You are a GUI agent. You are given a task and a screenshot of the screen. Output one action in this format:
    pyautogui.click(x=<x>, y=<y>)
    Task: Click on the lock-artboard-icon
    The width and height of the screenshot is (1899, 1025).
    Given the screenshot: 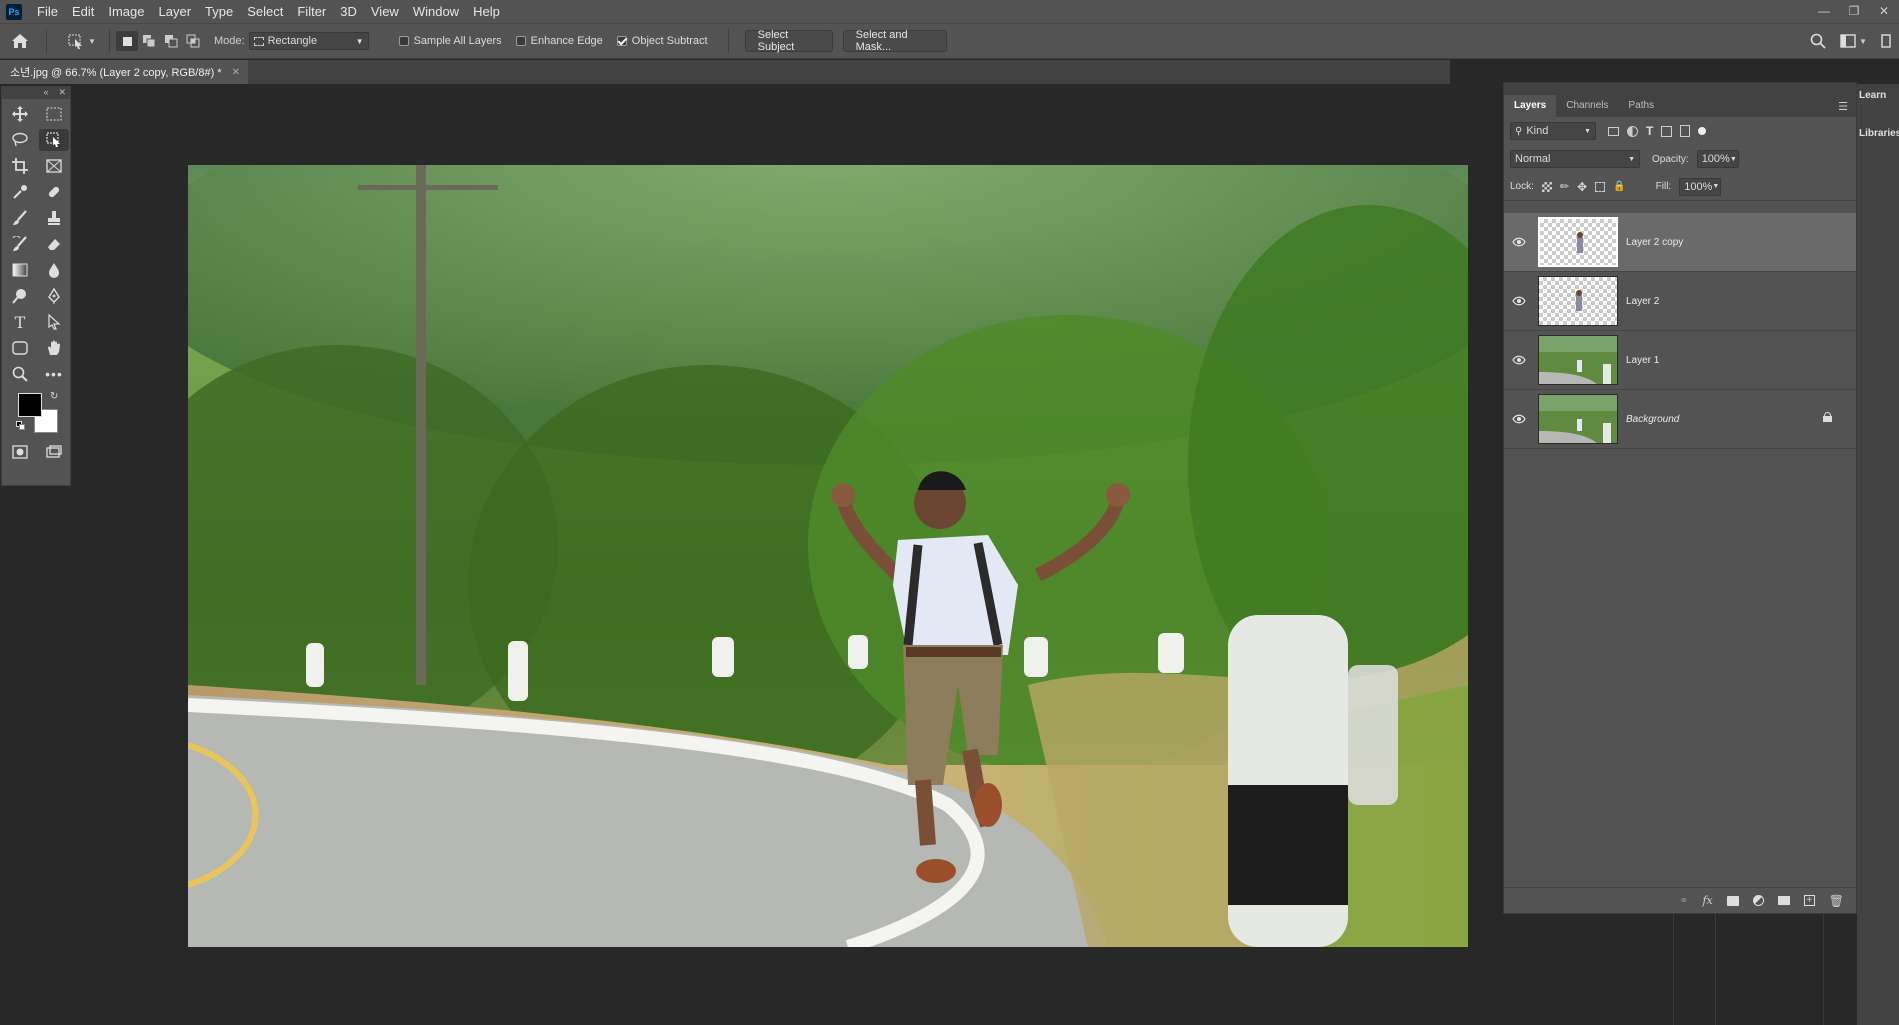 What is the action you would take?
    pyautogui.click(x=1600, y=186)
    